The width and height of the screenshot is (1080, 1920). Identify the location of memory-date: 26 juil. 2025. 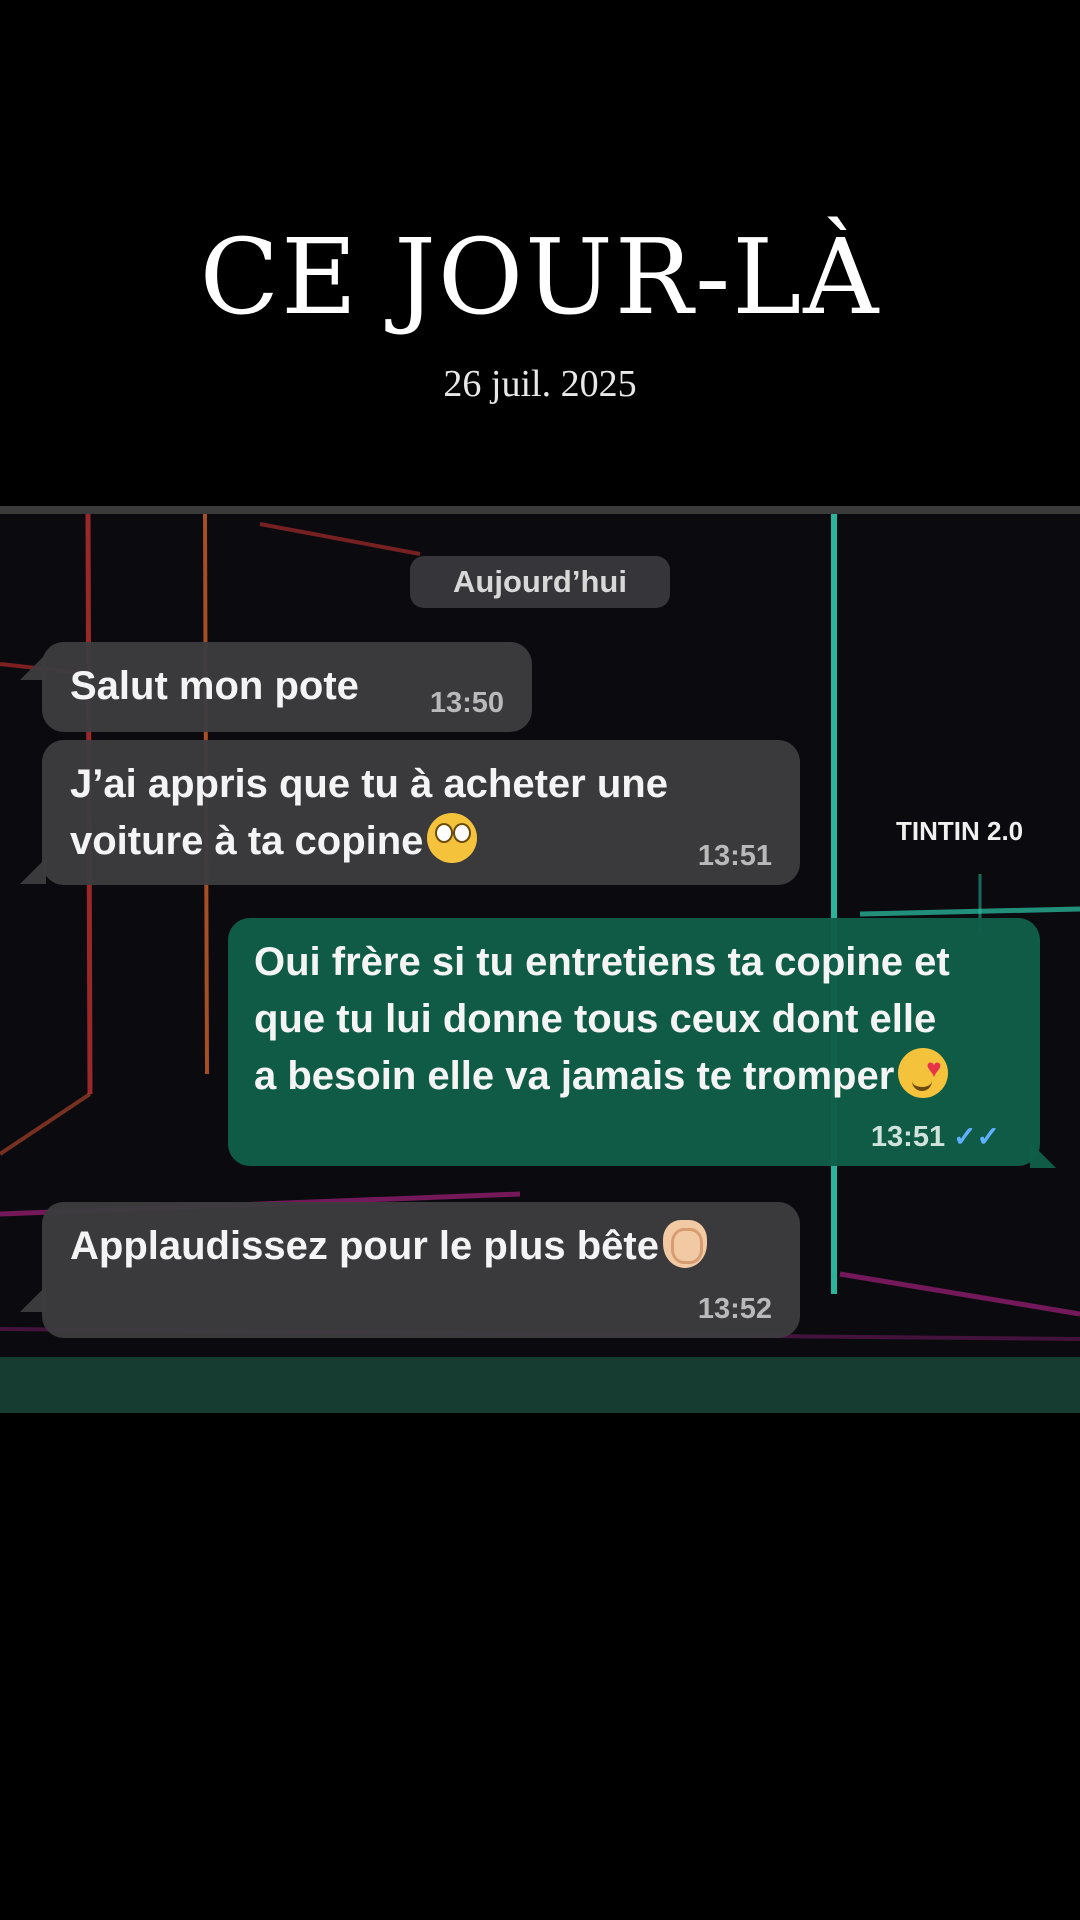
(540, 384).